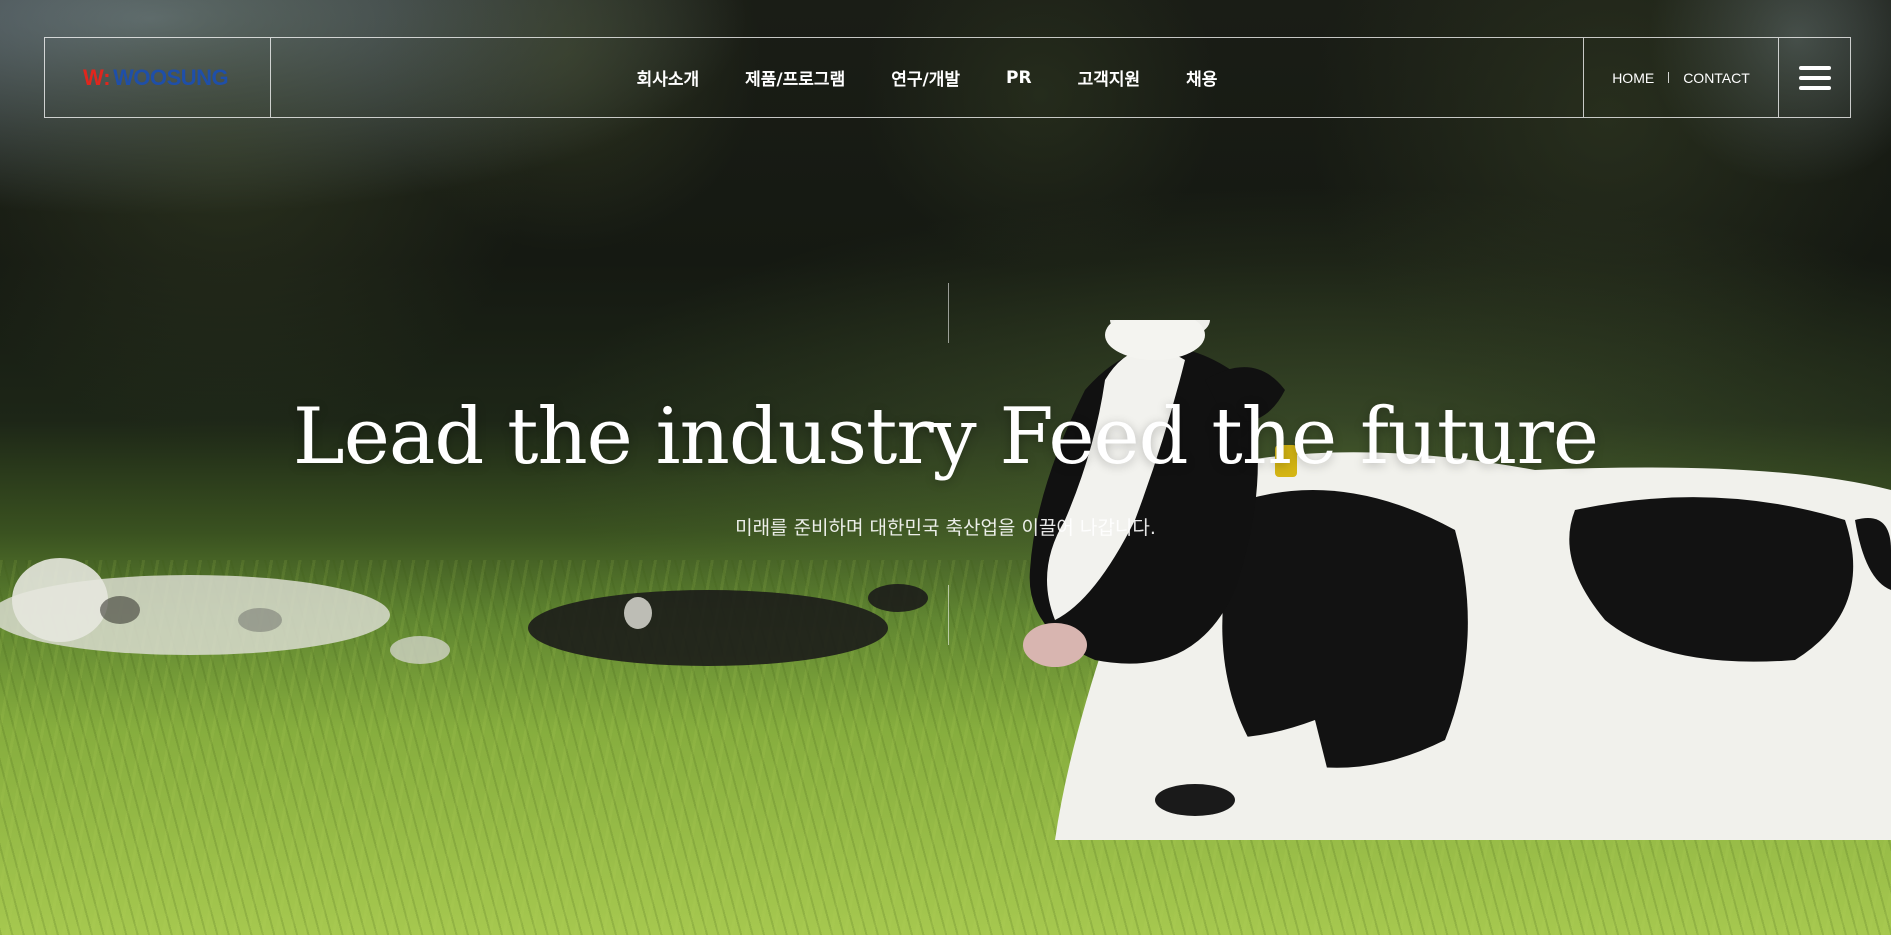 Image resolution: width=1891 pixels, height=935 pixels. I want to click on menu-button, so click(1814, 77).